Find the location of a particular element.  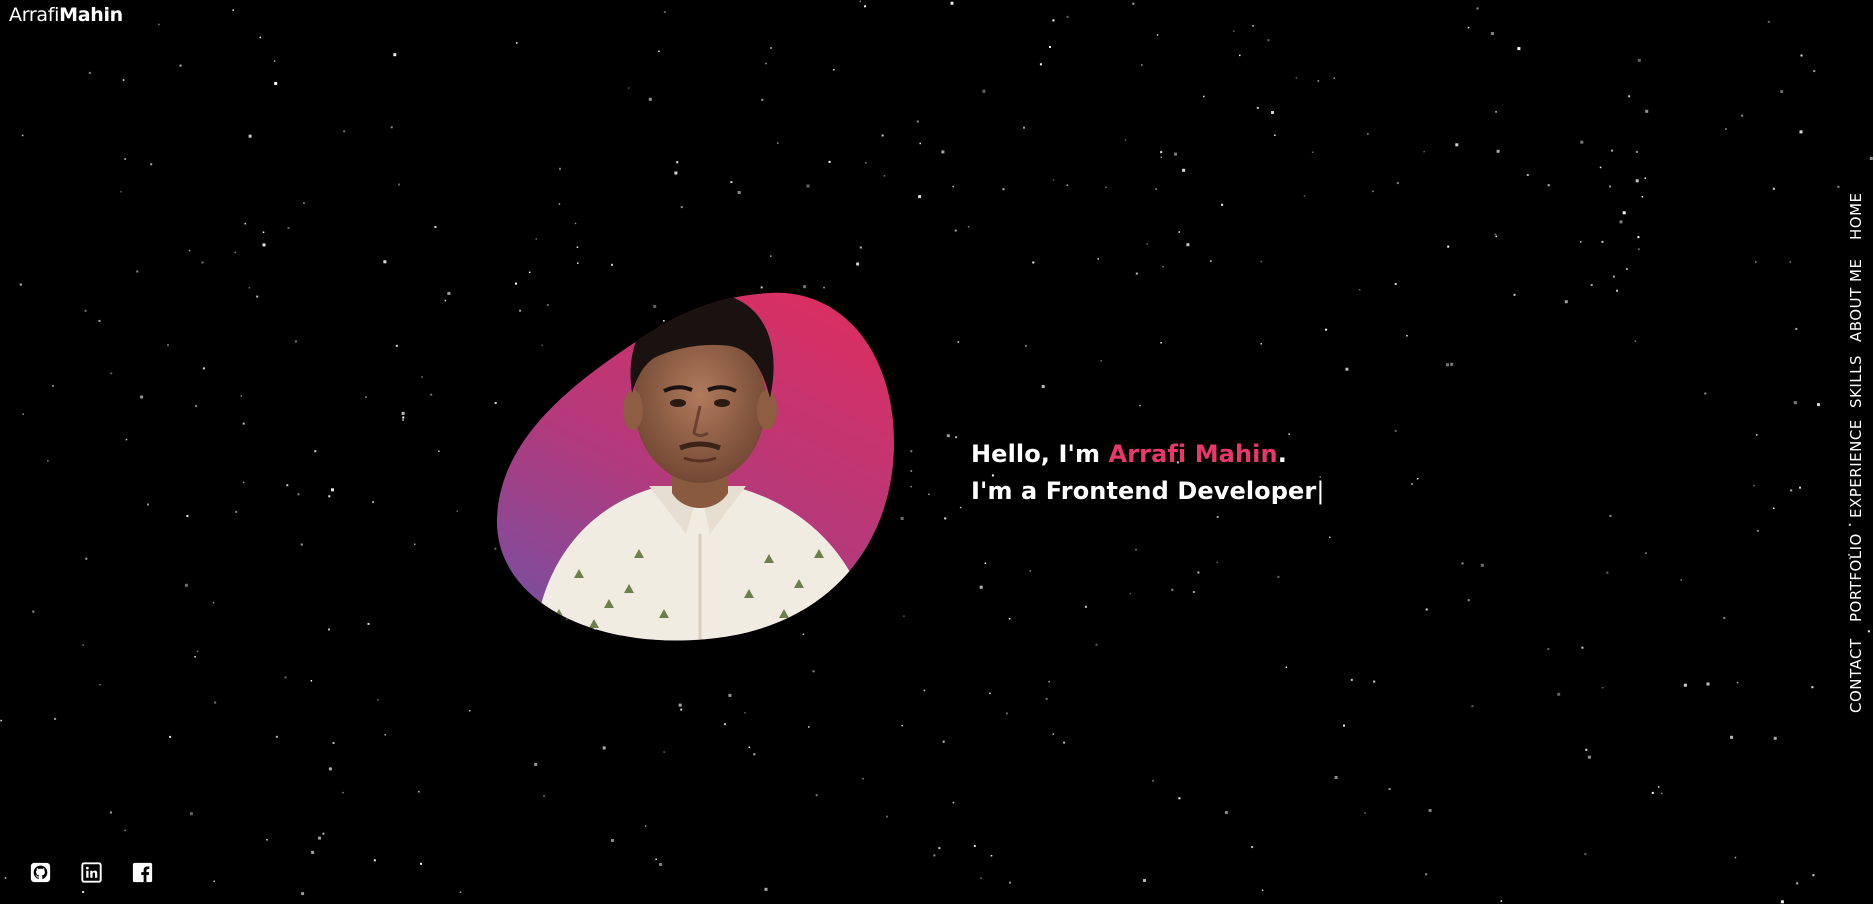

facebook-link is located at coordinates (142, 872).